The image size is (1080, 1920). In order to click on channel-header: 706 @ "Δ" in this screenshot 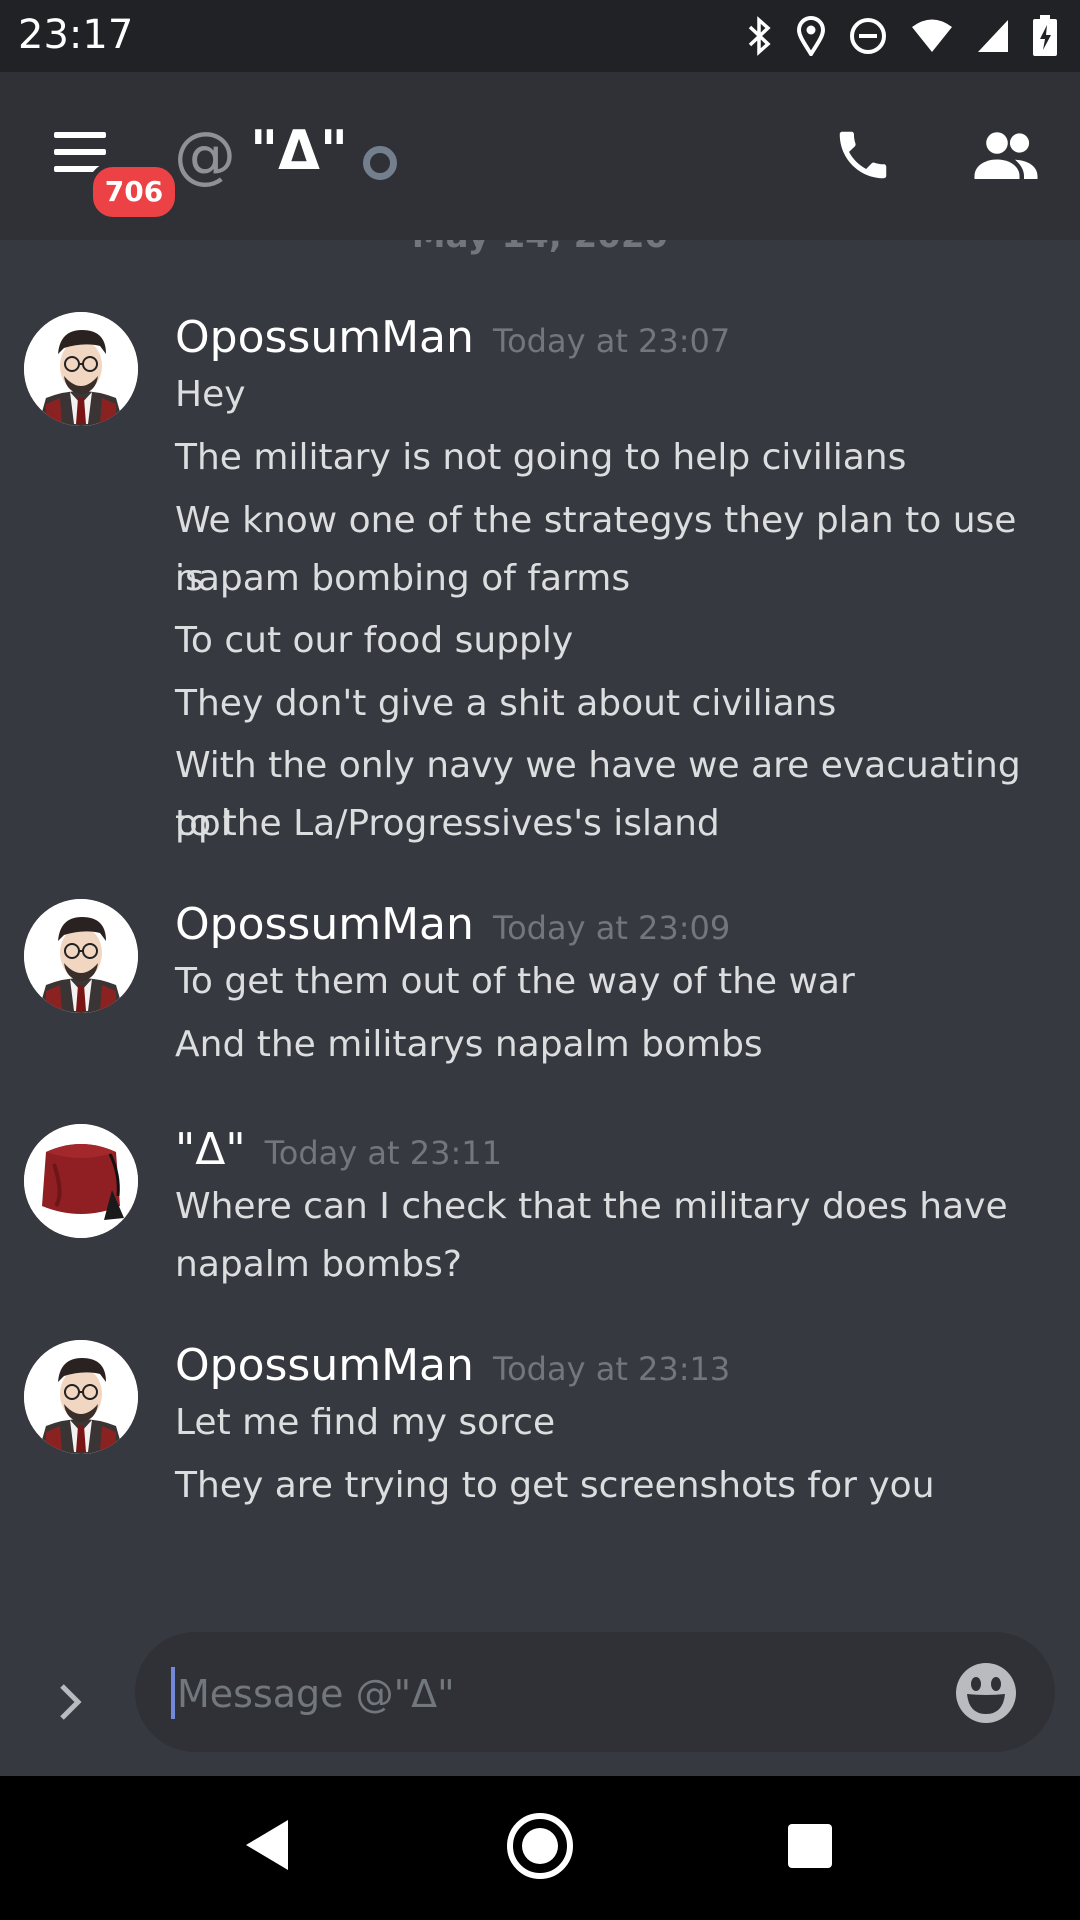, I will do `click(540, 156)`.